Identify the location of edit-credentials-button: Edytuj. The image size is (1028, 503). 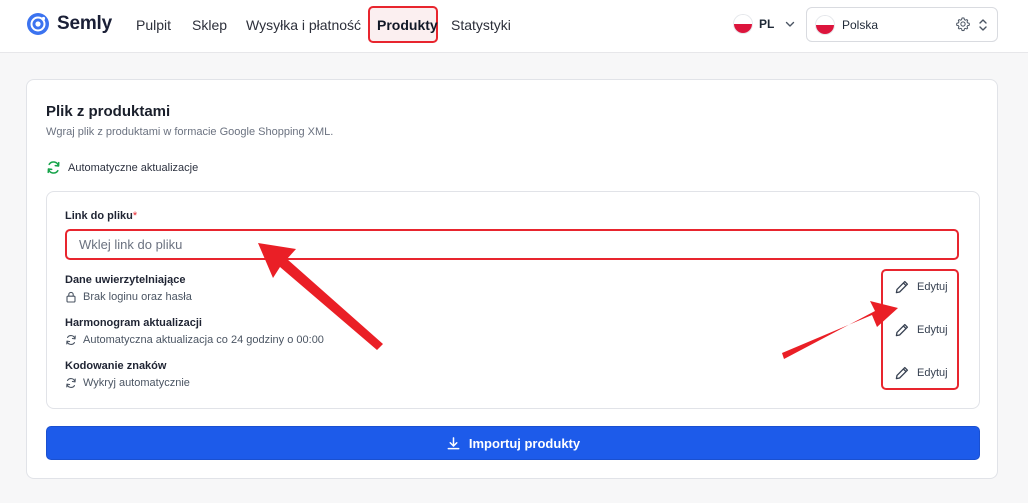
(921, 287).